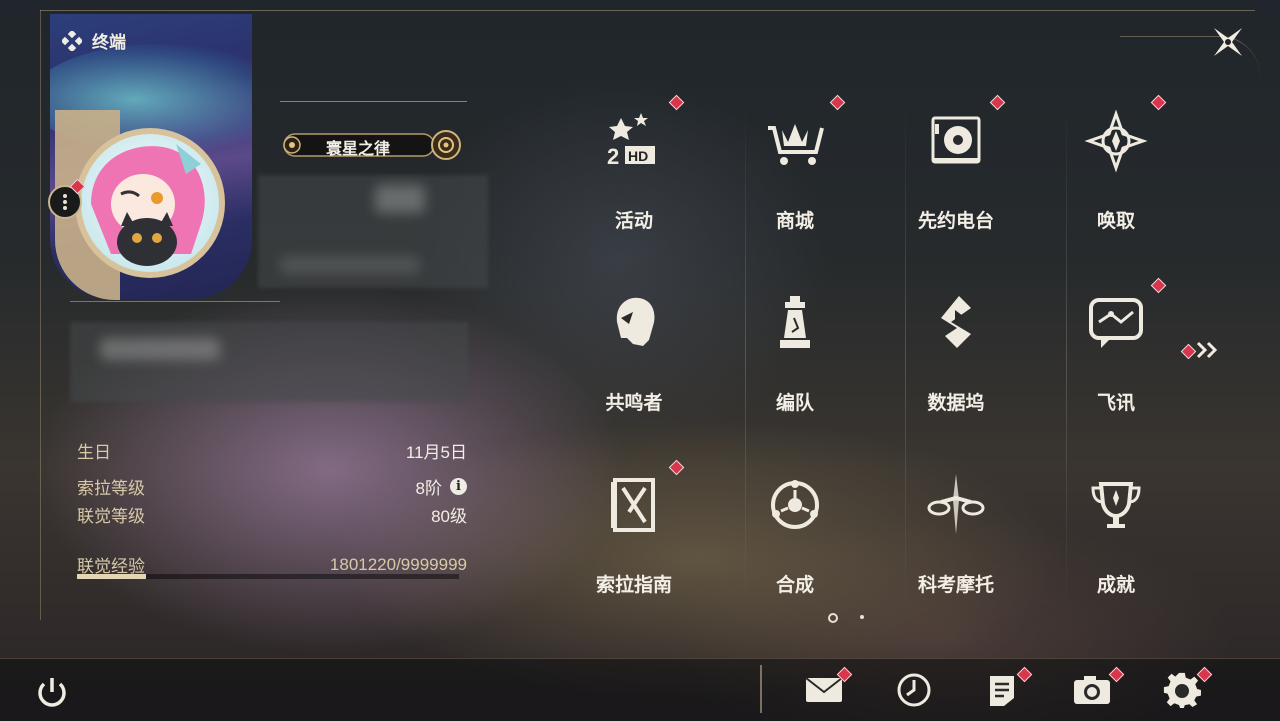  Describe the element at coordinates (956, 539) in the screenshot. I see `menu-item-motorcycle: 科考摩托` at that location.